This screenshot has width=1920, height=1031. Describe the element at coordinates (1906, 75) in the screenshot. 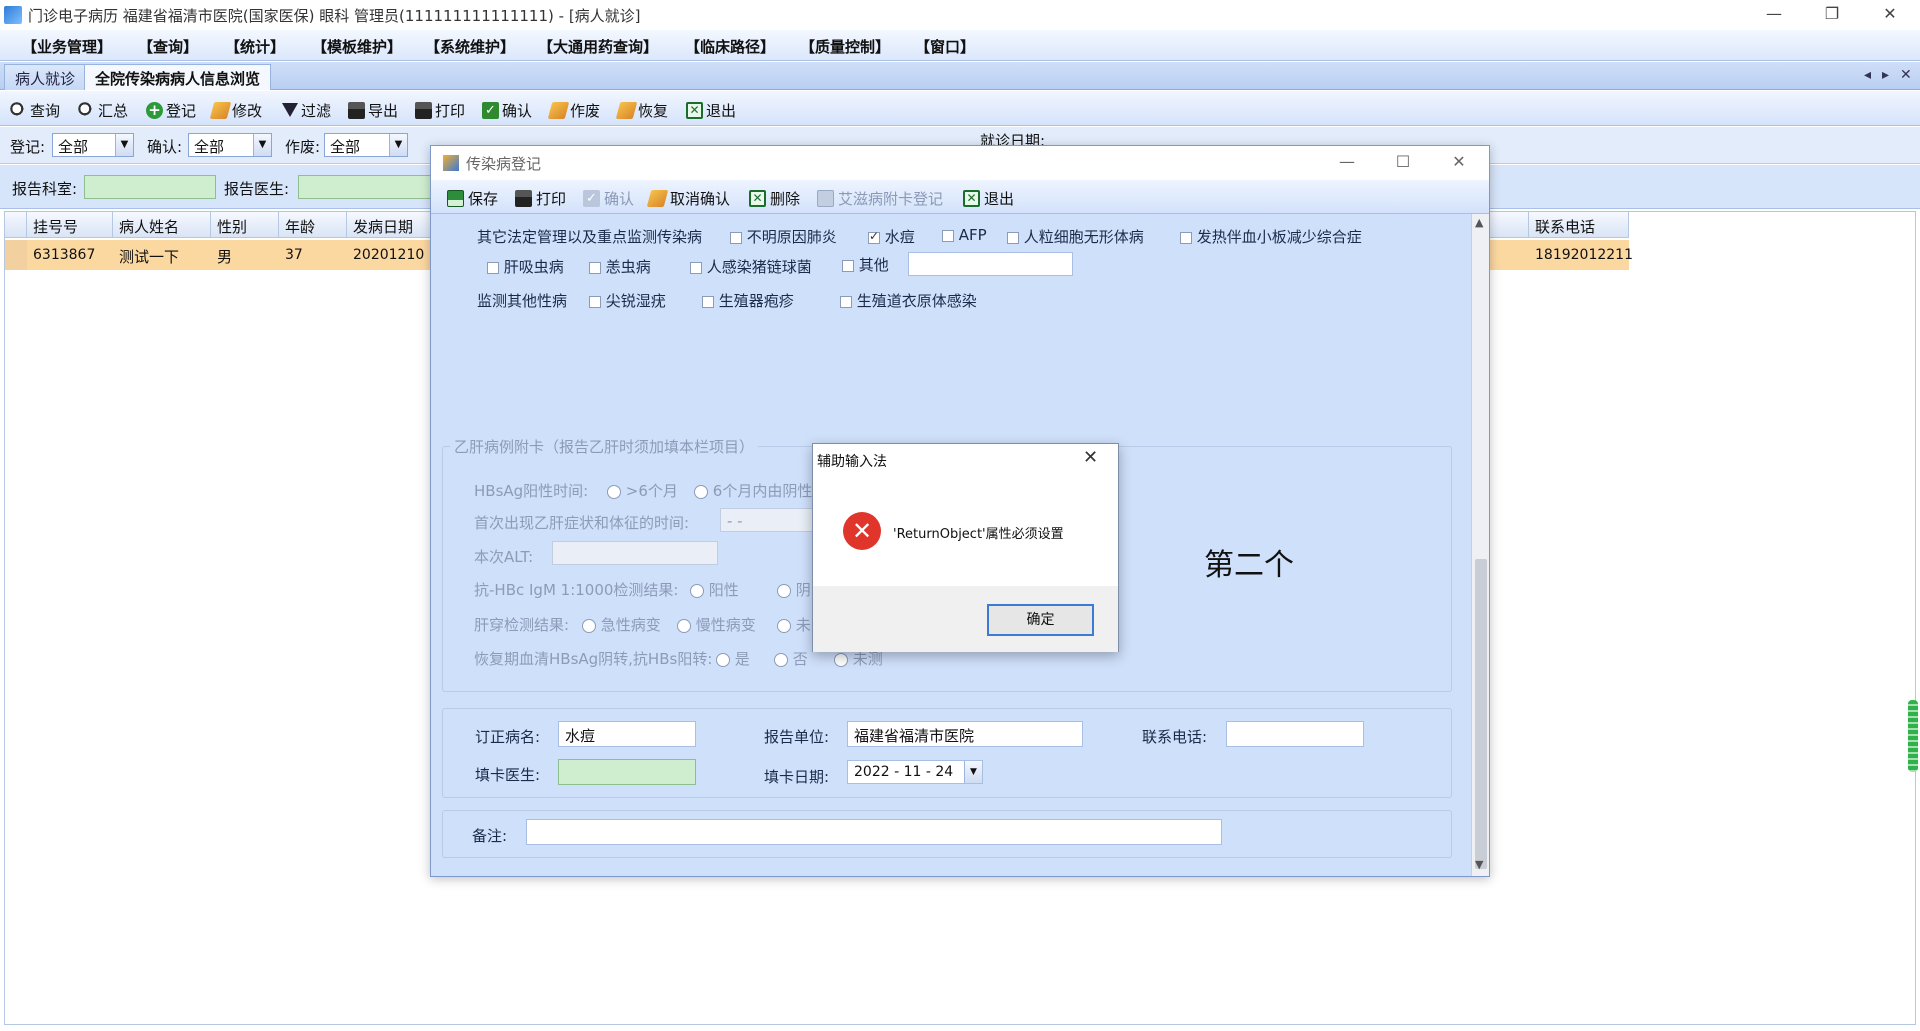

I see `tab-close-icon: ✕` at that location.